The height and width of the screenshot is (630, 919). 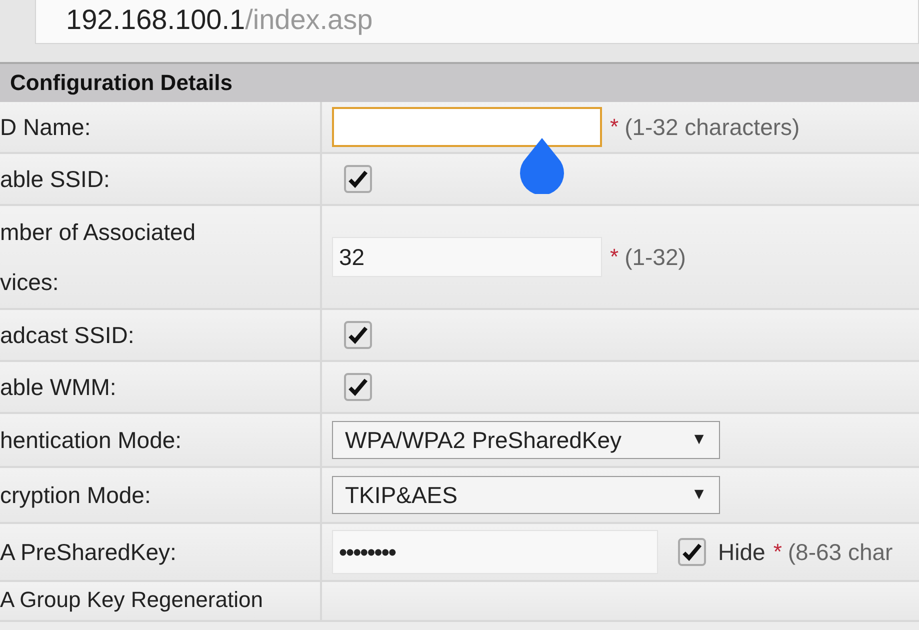 What do you see at coordinates (121, 83) in the screenshot?
I see `section-title: Configuration Details` at bounding box center [121, 83].